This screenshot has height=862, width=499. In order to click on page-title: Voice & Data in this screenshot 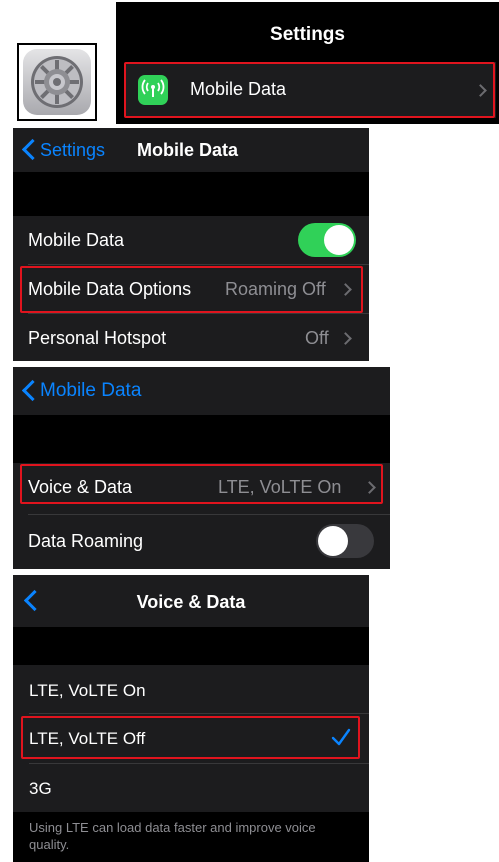, I will do `click(191, 602)`.